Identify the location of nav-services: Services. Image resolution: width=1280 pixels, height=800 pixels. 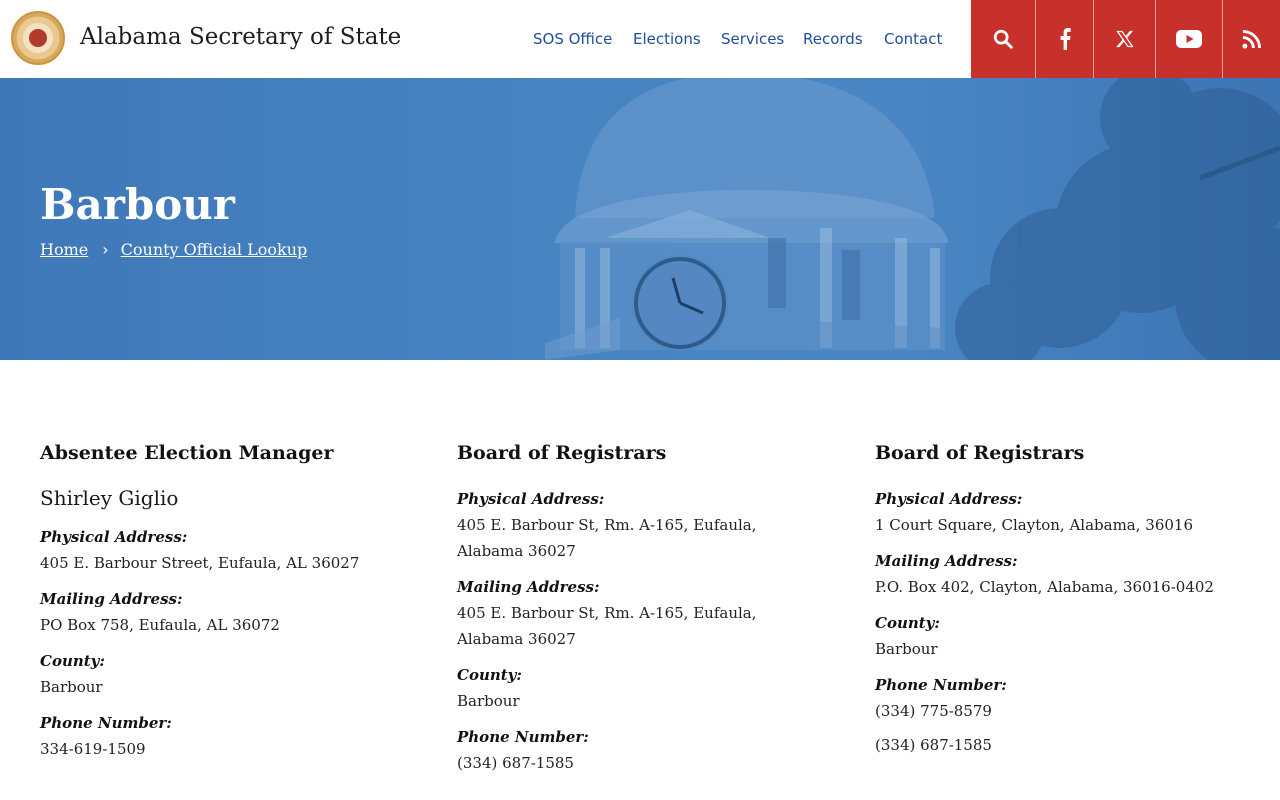
(752, 39).